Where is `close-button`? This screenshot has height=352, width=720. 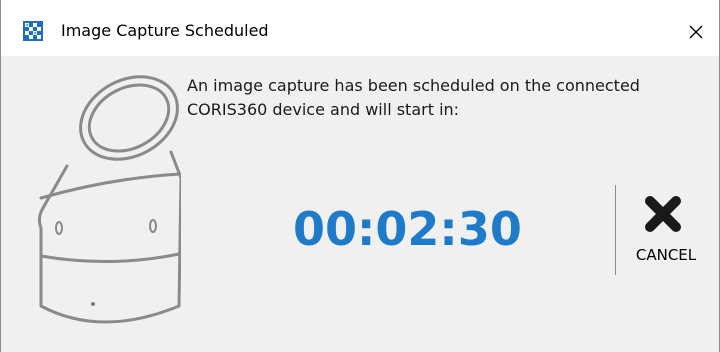
close-button is located at coordinates (696, 32).